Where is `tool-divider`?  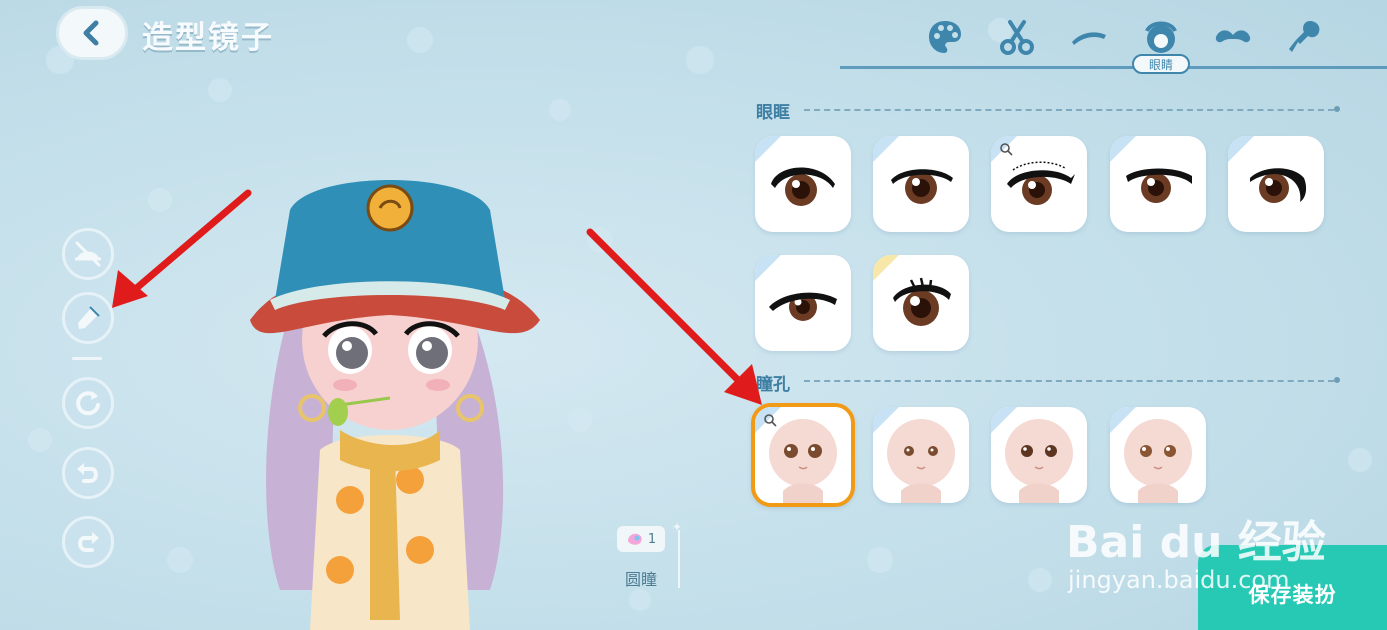 tool-divider is located at coordinates (87, 358).